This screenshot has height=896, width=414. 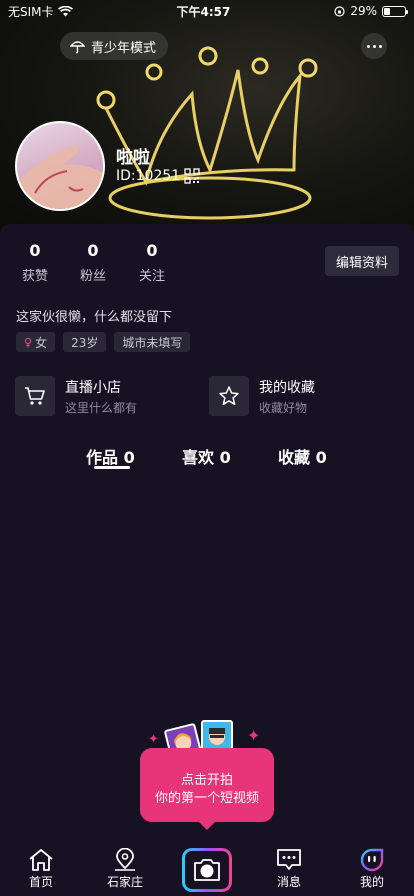 What do you see at coordinates (192, 176) in the screenshot?
I see `qr-code-icon` at bounding box center [192, 176].